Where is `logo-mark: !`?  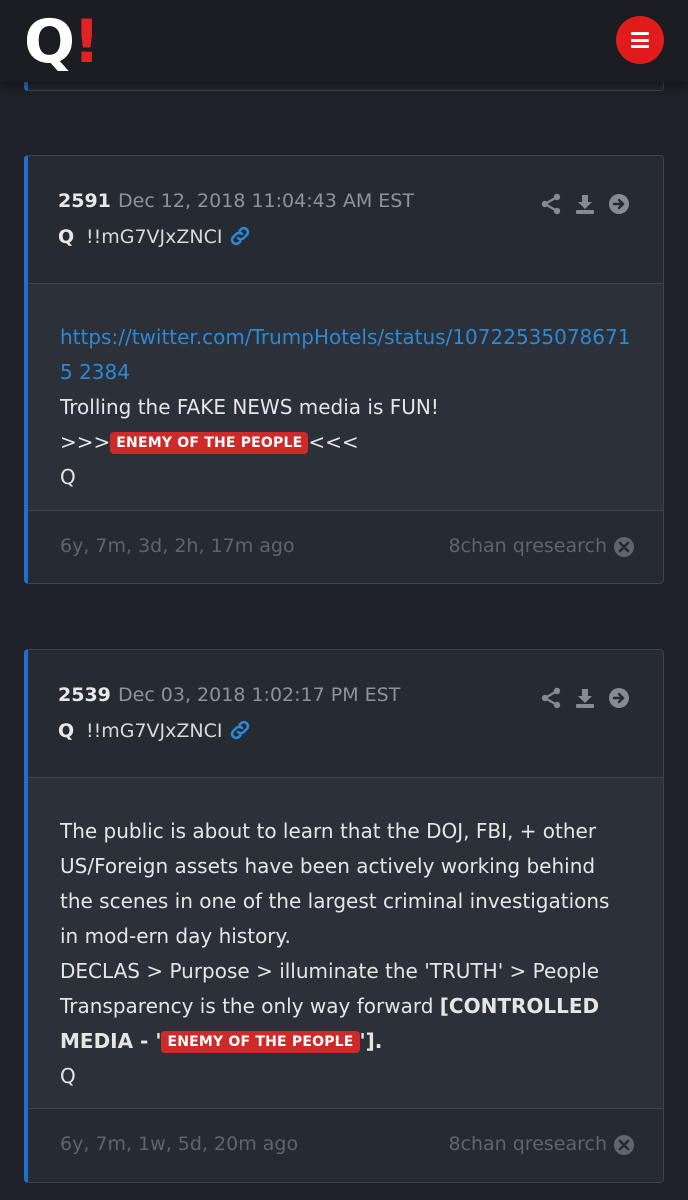
logo-mark: ! is located at coordinates (87, 42).